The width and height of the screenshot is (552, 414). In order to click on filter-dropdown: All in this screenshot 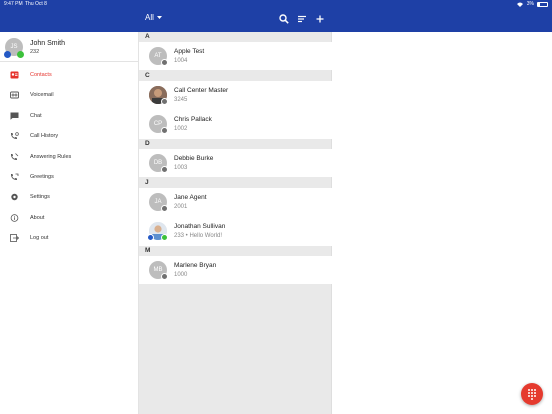, I will do `click(153, 17)`.